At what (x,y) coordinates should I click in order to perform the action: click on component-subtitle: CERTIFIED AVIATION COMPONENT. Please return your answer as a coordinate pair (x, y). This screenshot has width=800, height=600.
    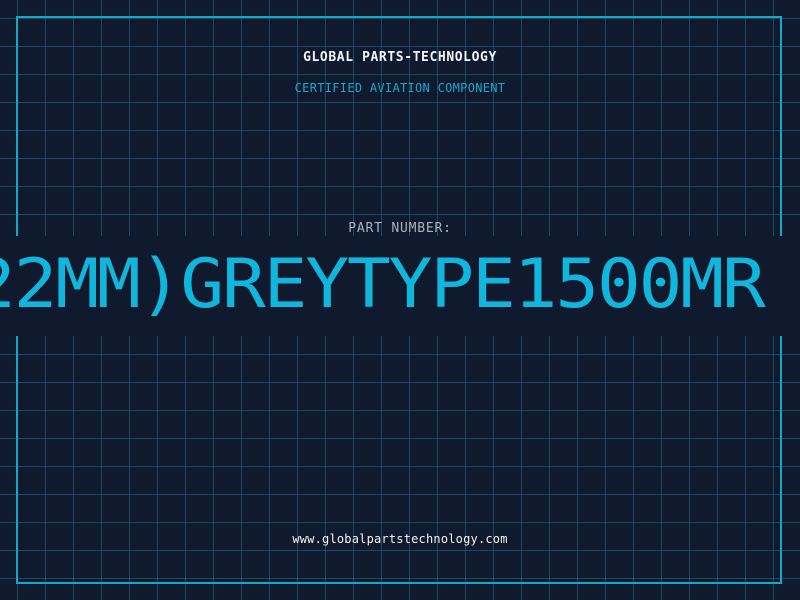
    Looking at the image, I should click on (400, 88).